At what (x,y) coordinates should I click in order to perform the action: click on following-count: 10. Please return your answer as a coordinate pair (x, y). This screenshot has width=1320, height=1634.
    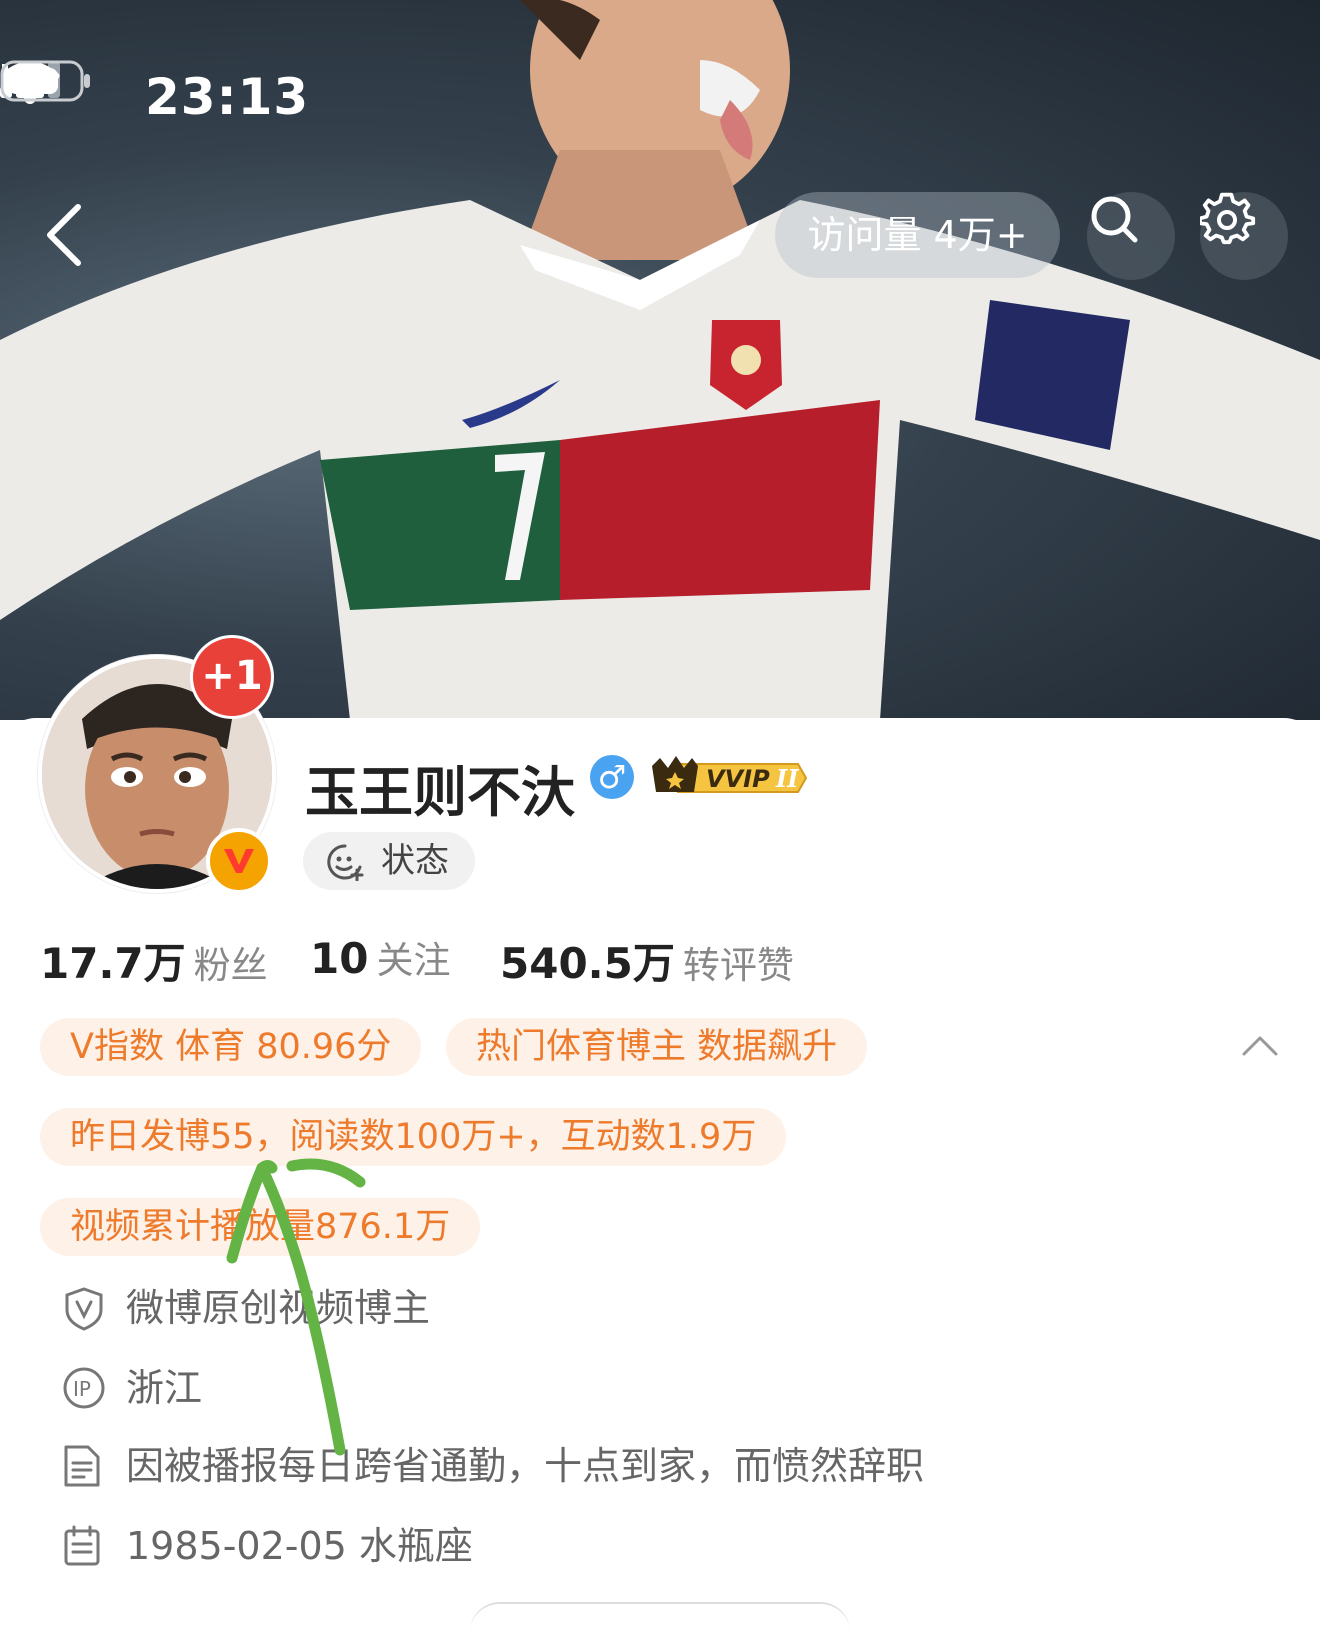
    Looking at the image, I should click on (339, 958).